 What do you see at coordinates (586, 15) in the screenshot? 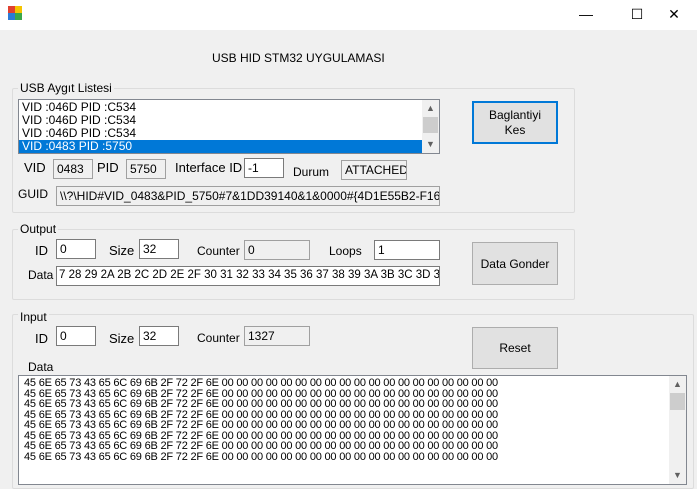
I see `minimize-button: —` at bounding box center [586, 15].